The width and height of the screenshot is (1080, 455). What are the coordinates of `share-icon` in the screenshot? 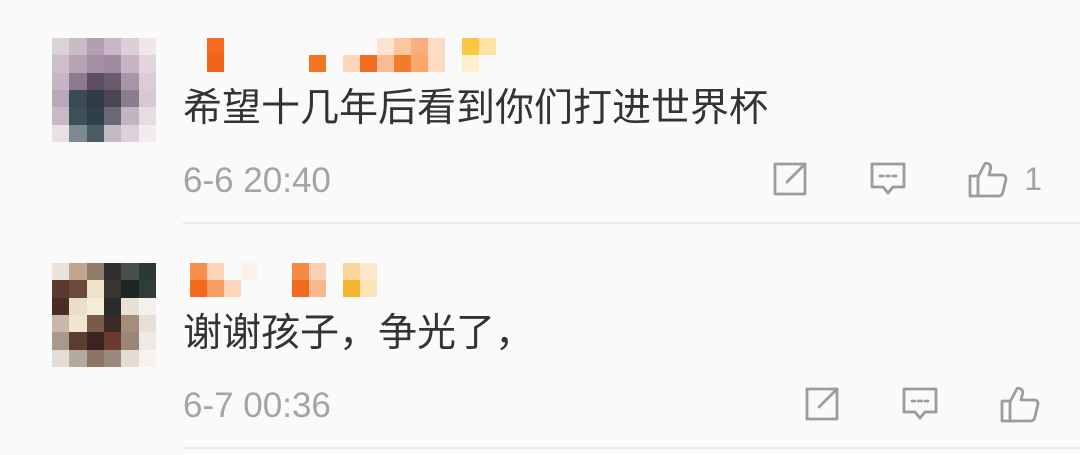 It's located at (790, 179).